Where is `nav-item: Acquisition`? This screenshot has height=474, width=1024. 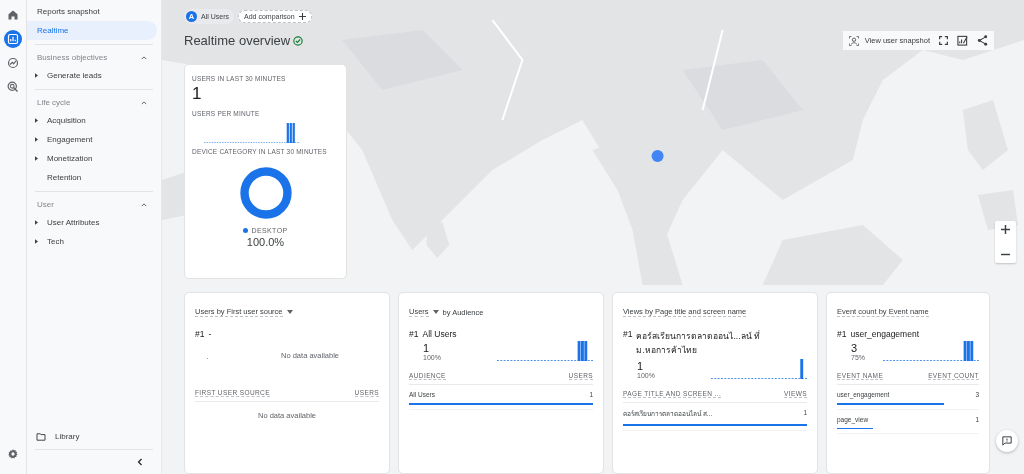 nav-item: Acquisition is located at coordinates (66, 120).